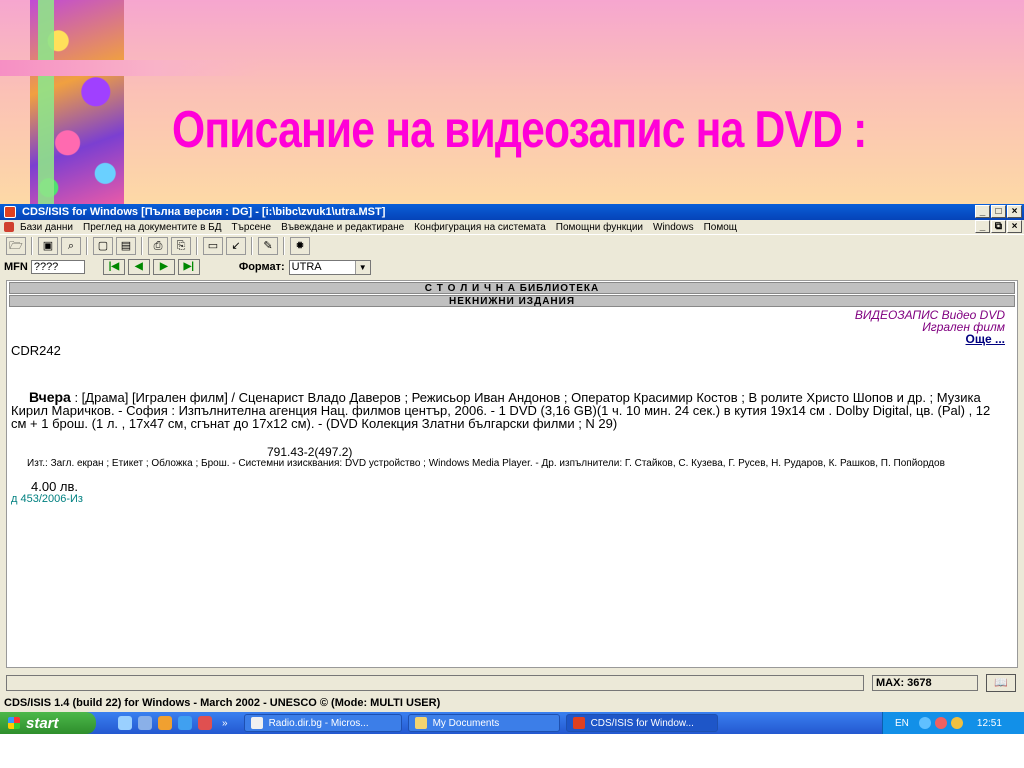 The image size is (1024, 768). What do you see at coordinates (342, 227) in the screenshot?
I see `menu-edit: Въвеждане и редактиране` at bounding box center [342, 227].